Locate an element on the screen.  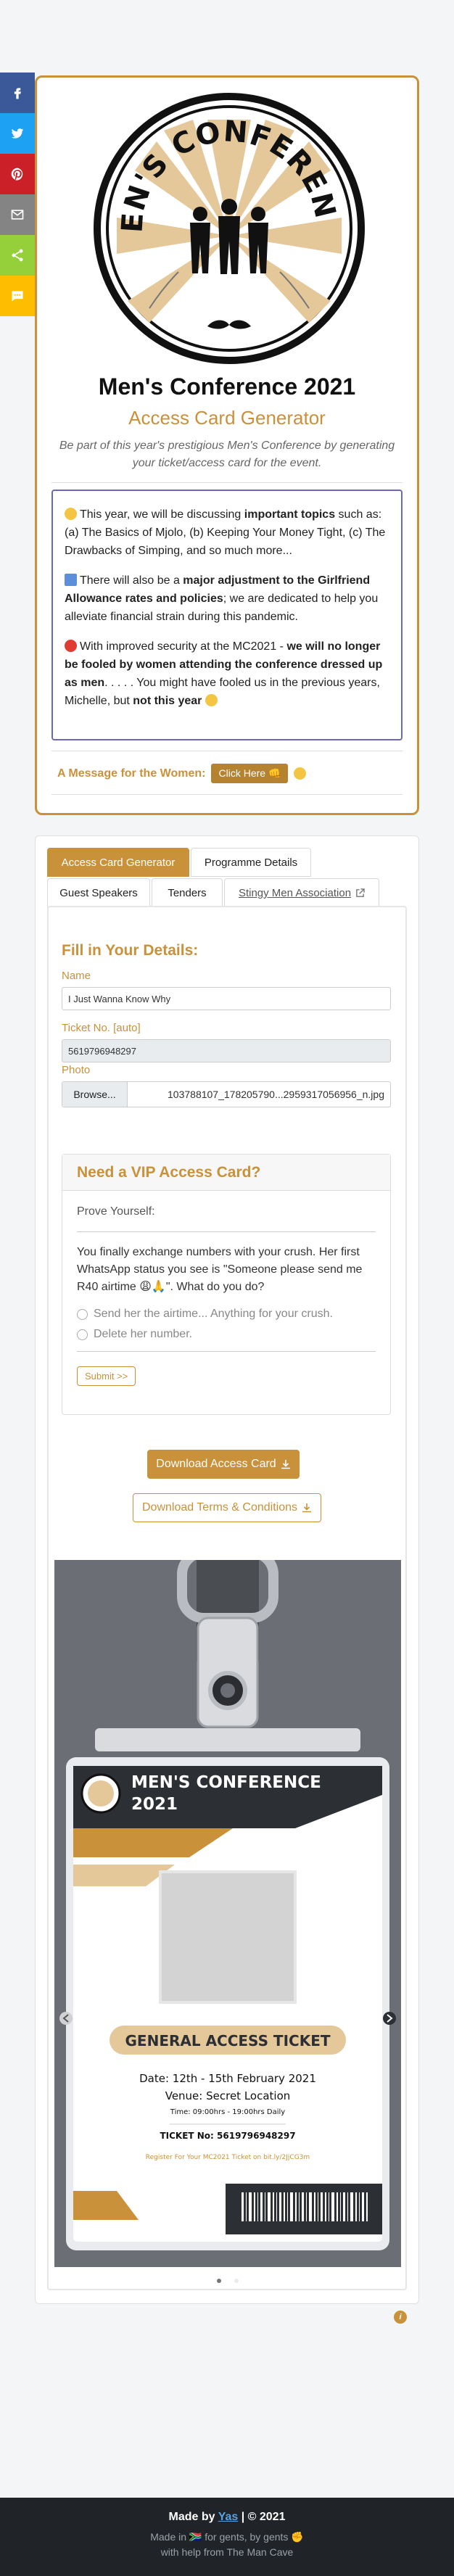
wink-emoji-icon is located at coordinates (300, 773).